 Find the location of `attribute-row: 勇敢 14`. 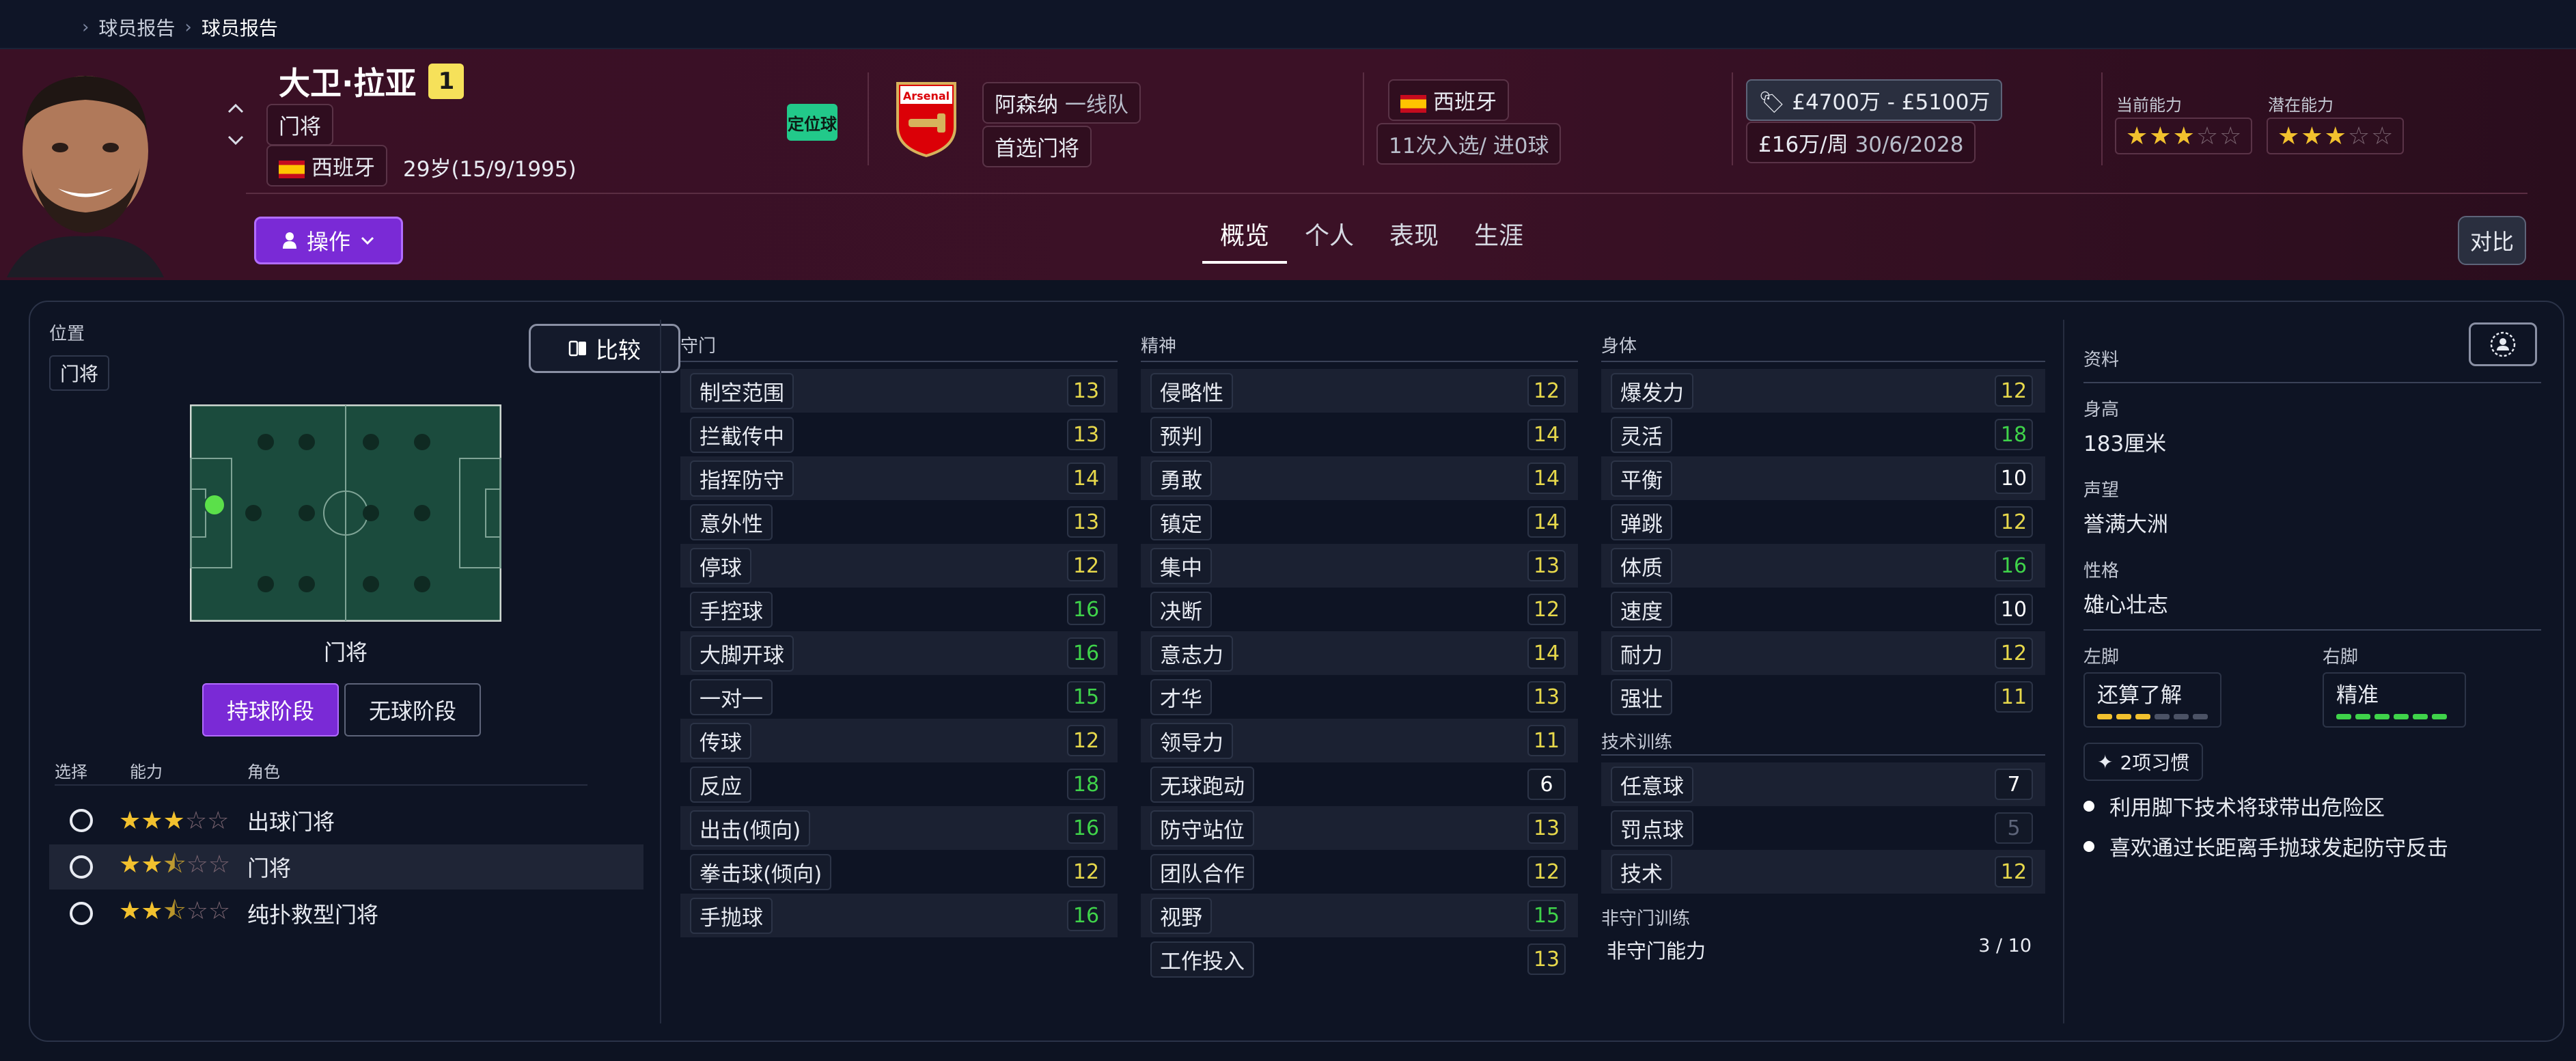

attribute-row: 勇敢 14 is located at coordinates (1359, 478).